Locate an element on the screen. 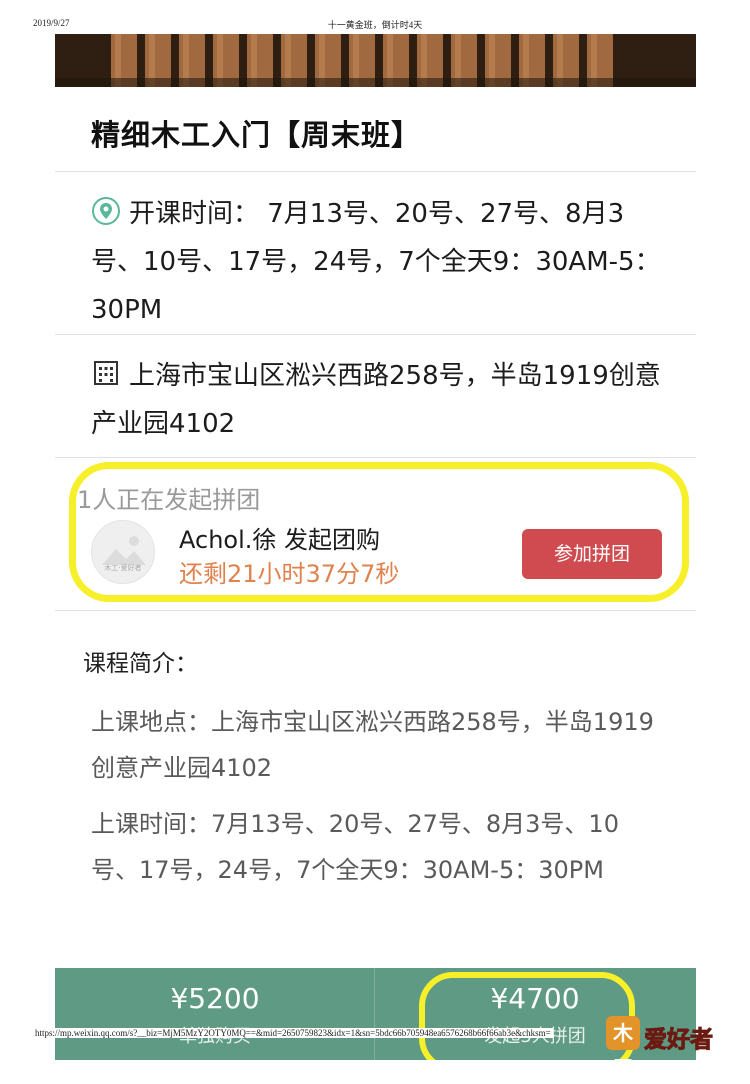 This screenshot has height=1084, width=750. join-group-button: 参加拼团 is located at coordinates (592, 554).